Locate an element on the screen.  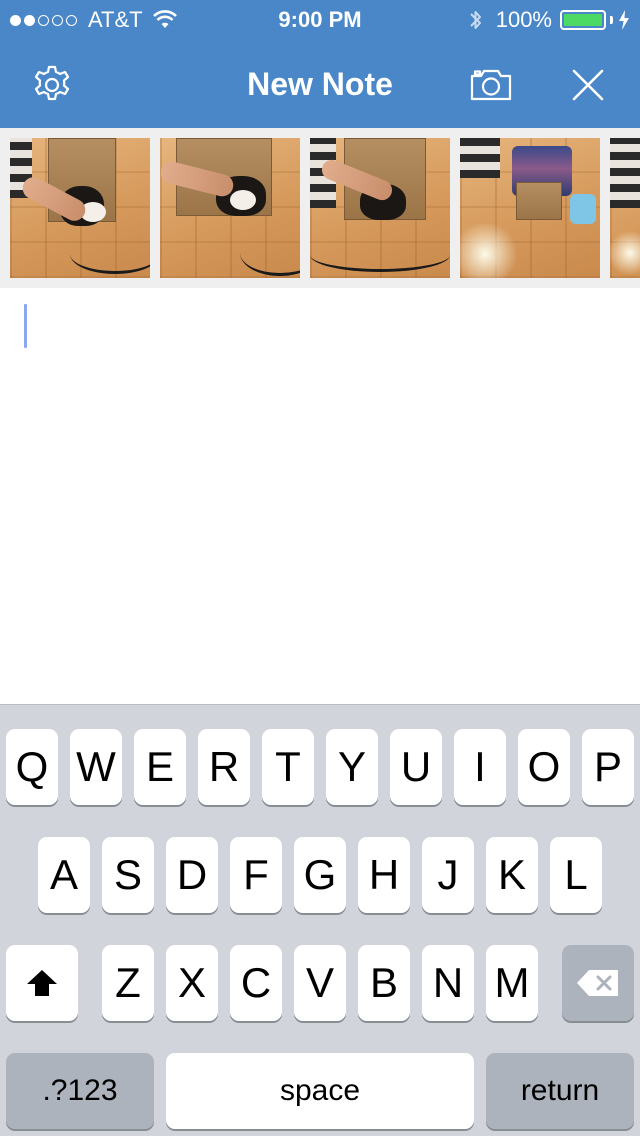
navigation-bar: New Note is located at coordinates (320, 84).